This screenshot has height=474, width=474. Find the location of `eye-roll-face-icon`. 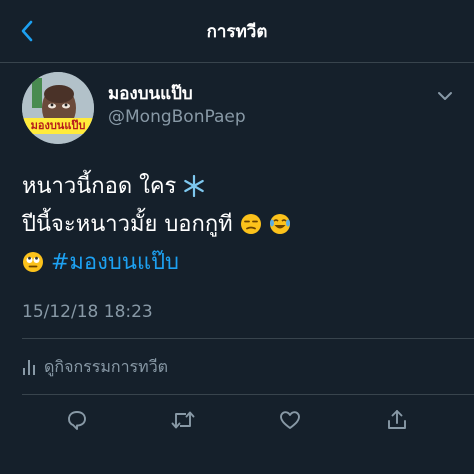

eye-roll-face-icon is located at coordinates (33, 262).